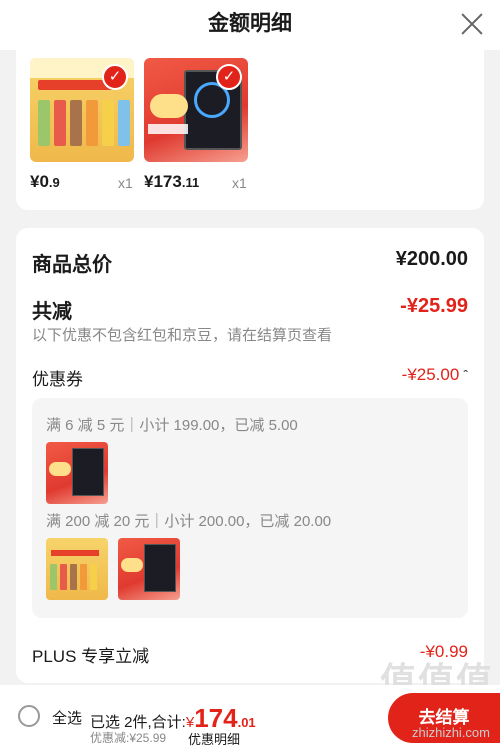 The height and width of the screenshot is (750, 500). What do you see at coordinates (472, 24) in the screenshot?
I see `close-icon` at bounding box center [472, 24].